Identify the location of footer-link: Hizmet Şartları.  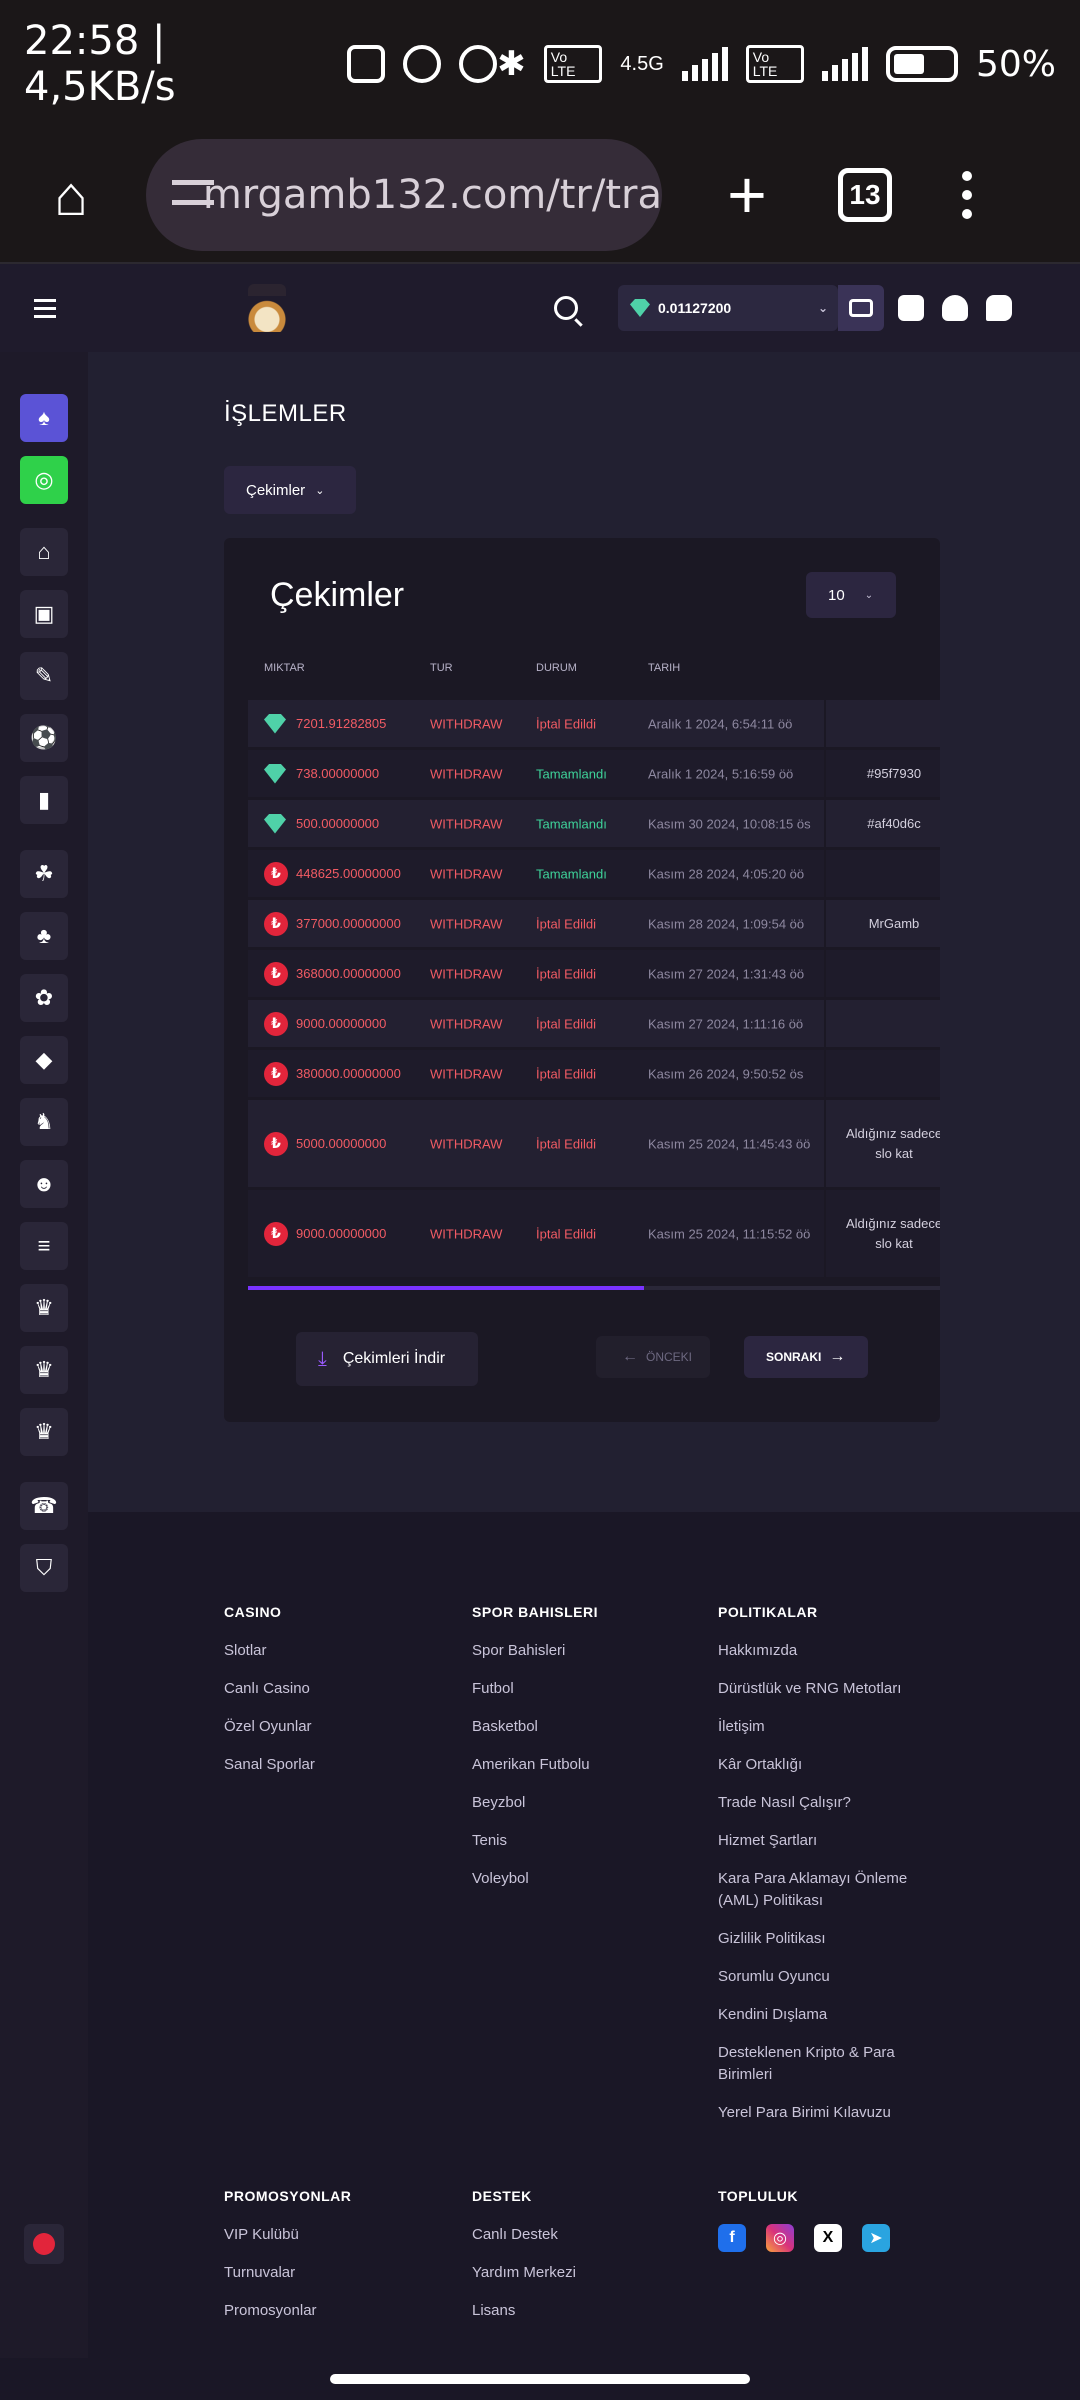
(823, 1841).